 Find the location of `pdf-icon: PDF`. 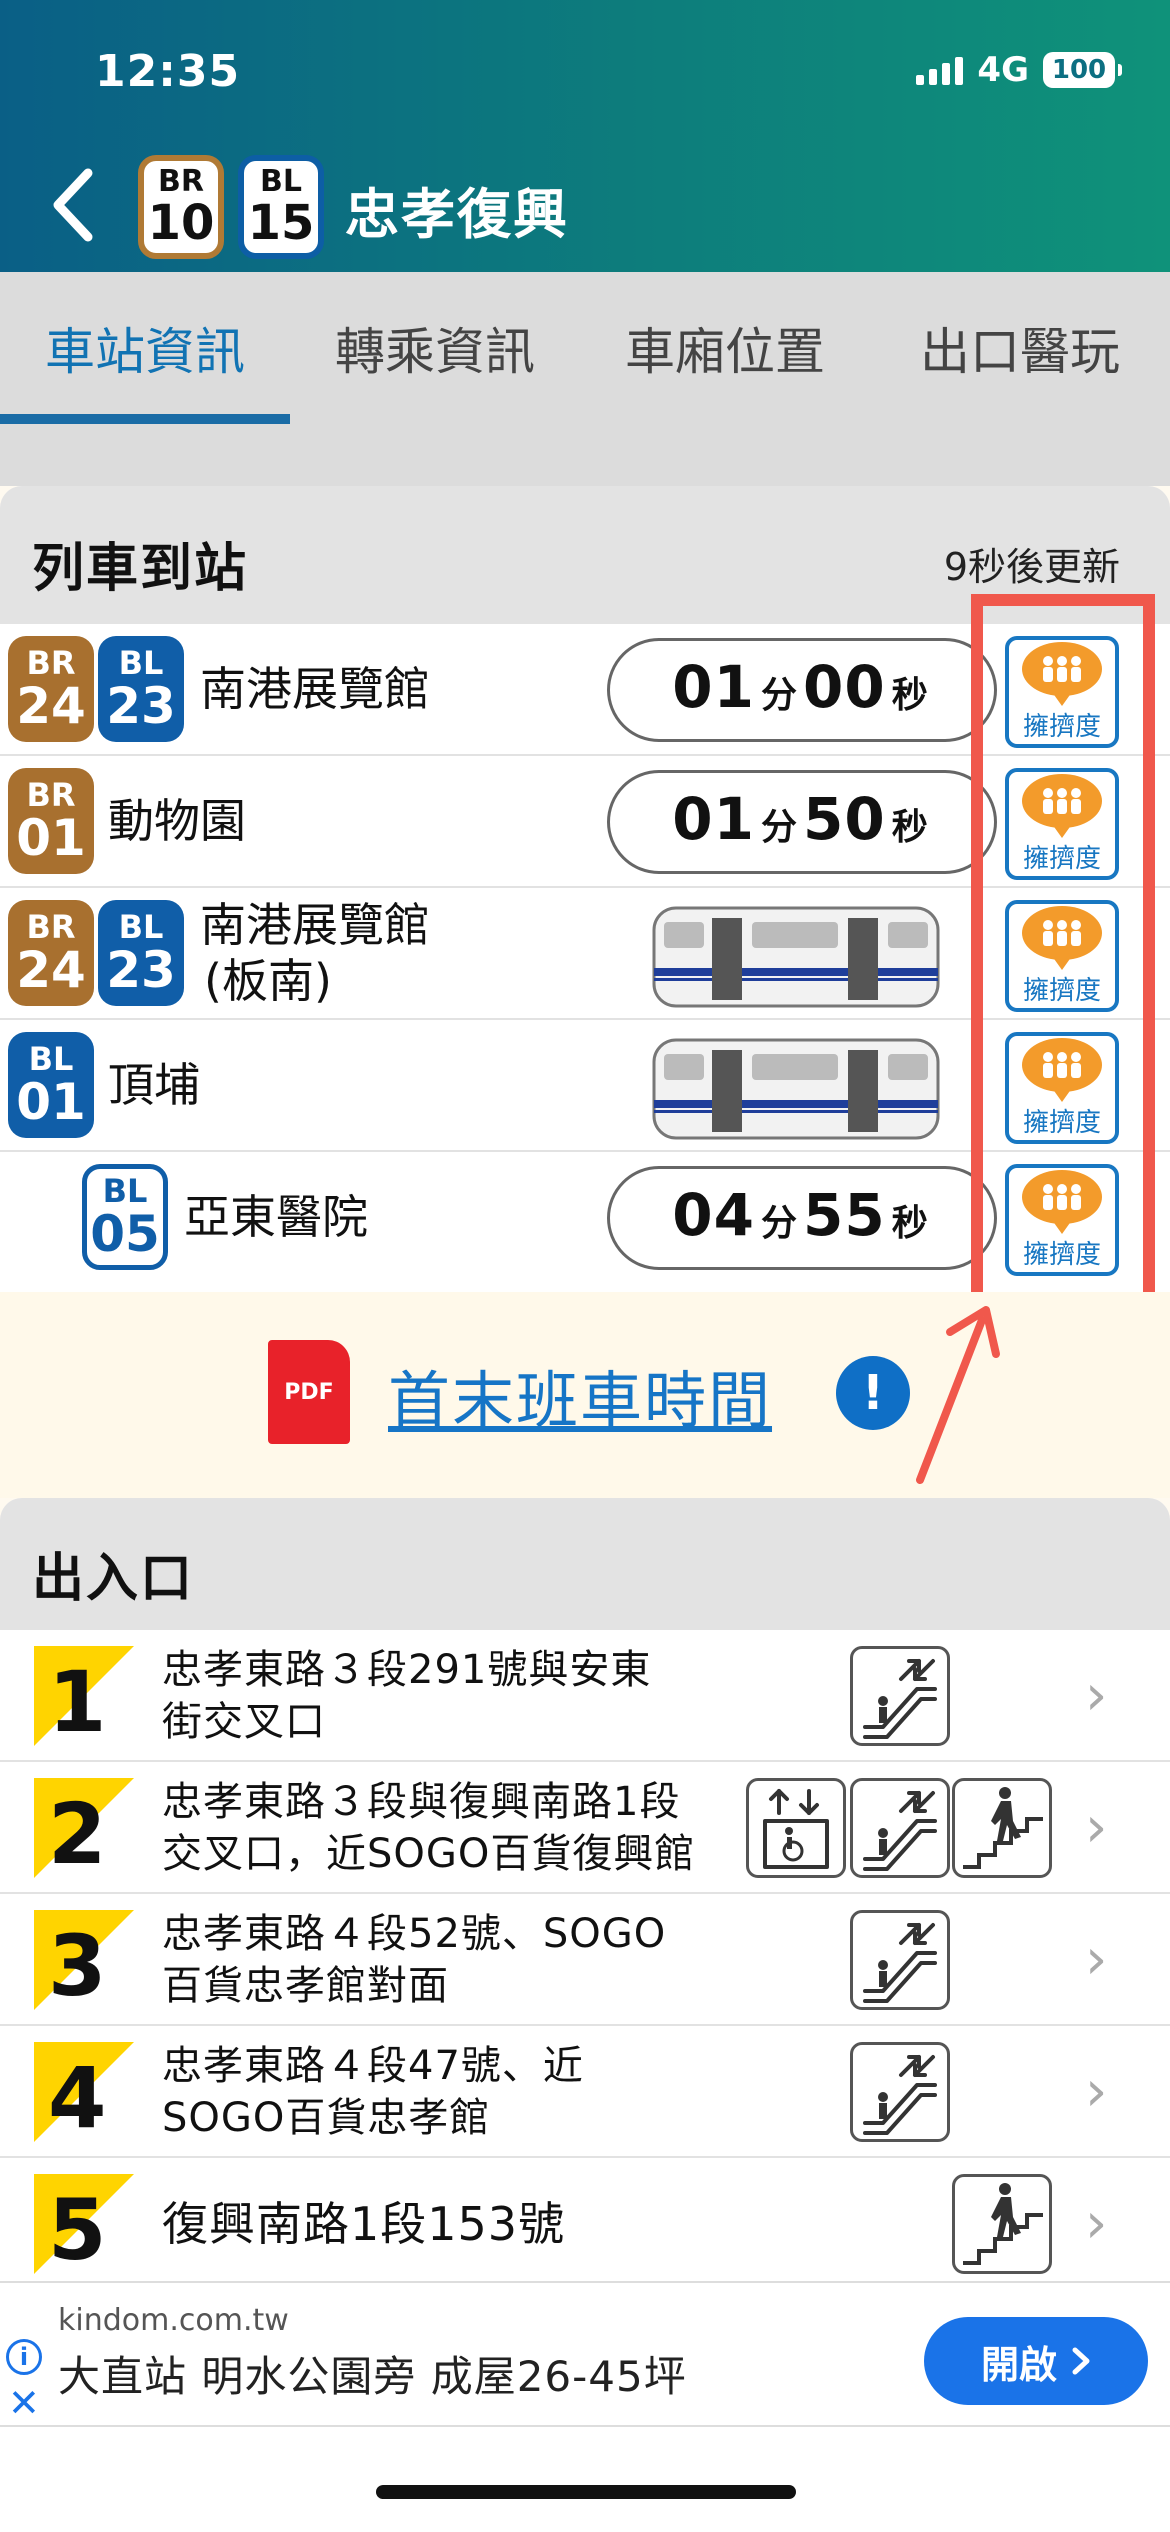

pdf-icon: PDF is located at coordinates (309, 1392).